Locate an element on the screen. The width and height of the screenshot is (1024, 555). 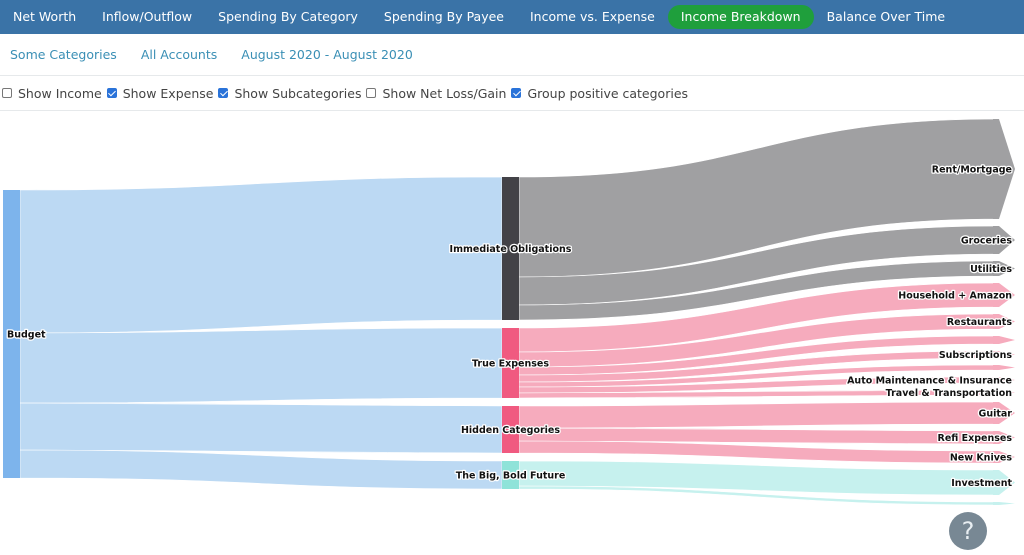
category-filter-button: Some Categories is located at coordinates (58, 54).